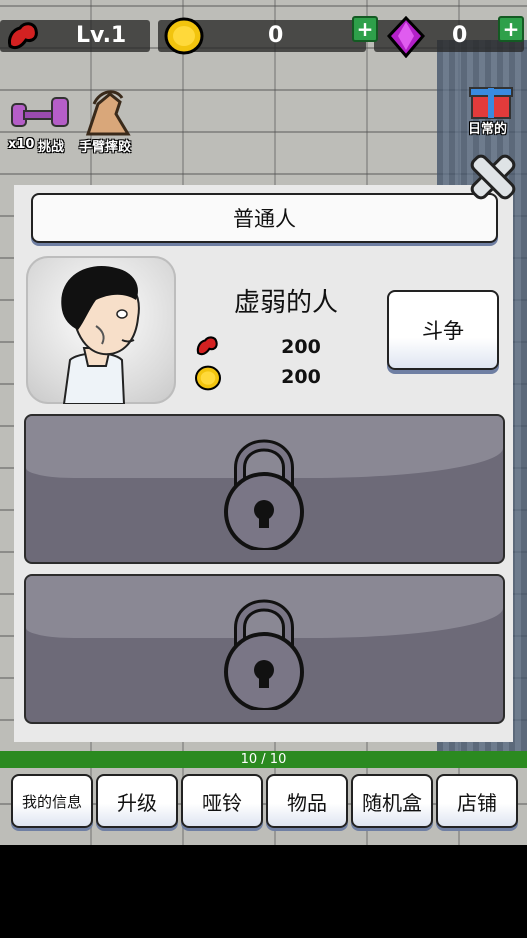  I want to click on add-gems-button: +, so click(511, 29).